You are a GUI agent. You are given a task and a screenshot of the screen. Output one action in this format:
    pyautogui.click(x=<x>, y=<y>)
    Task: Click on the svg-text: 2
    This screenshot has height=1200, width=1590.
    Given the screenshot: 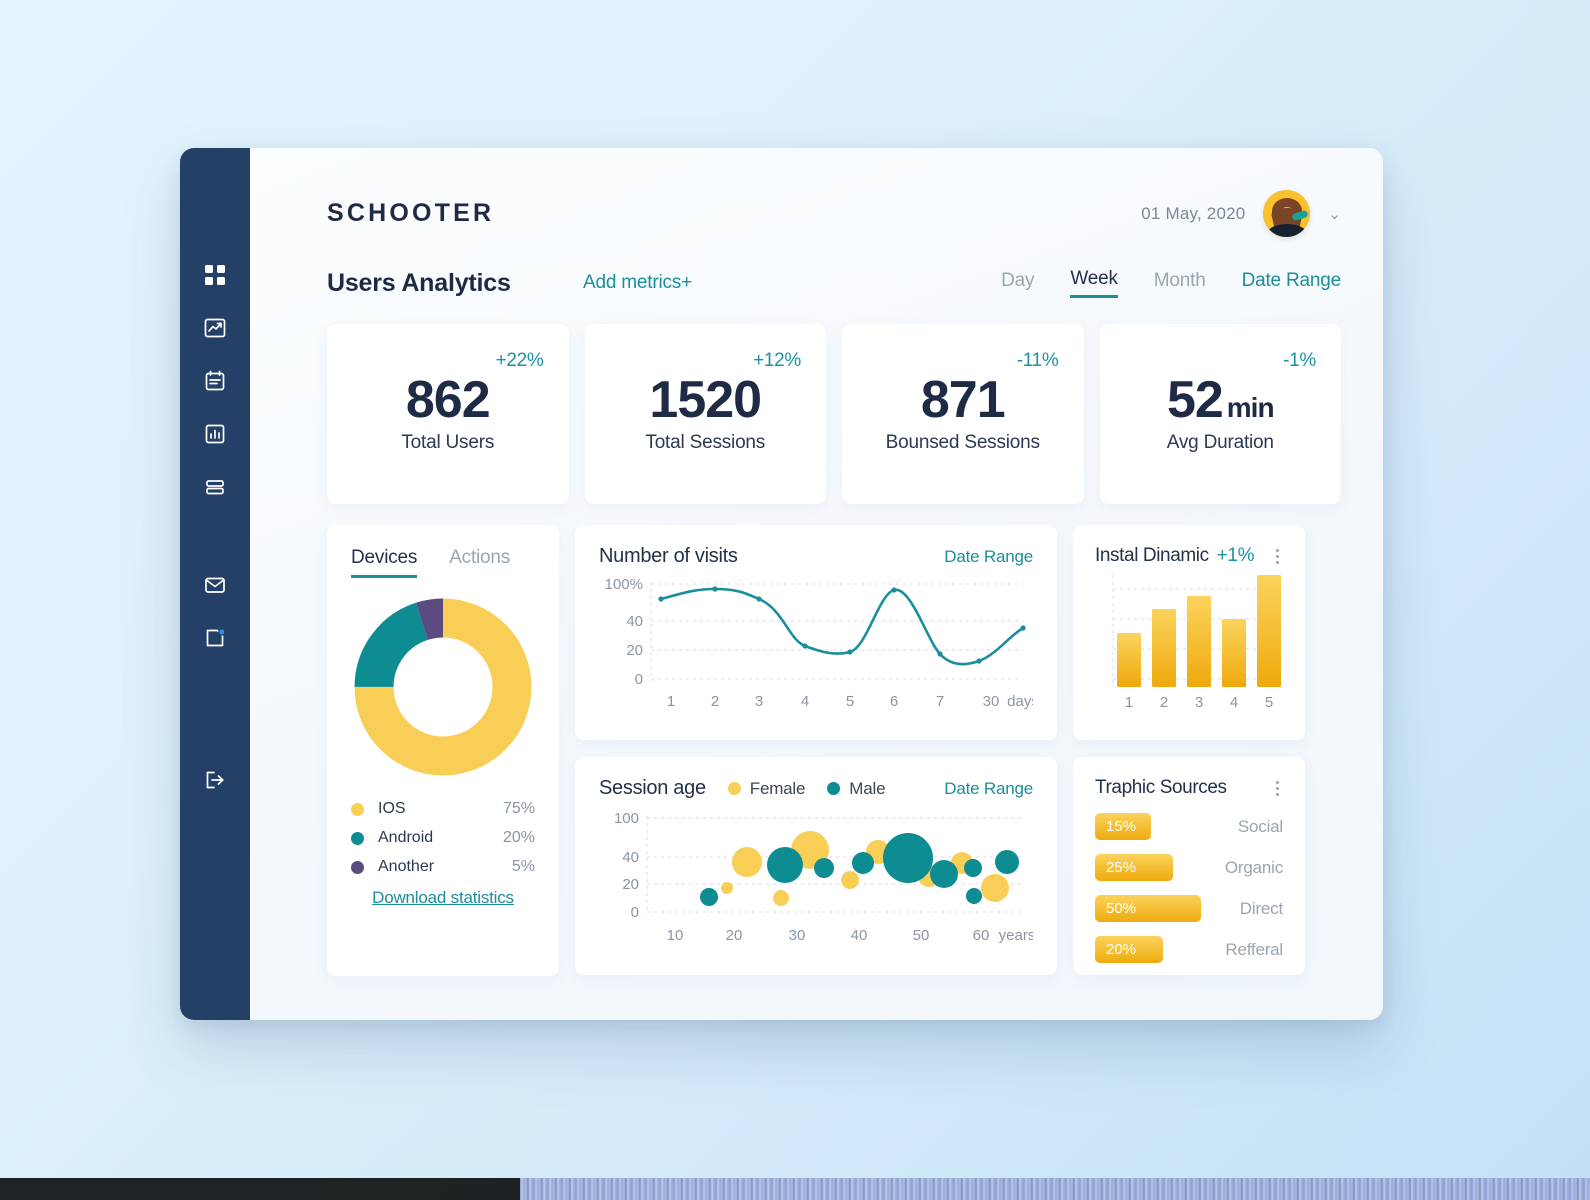 What is the action you would take?
    pyautogui.click(x=715, y=701)
    